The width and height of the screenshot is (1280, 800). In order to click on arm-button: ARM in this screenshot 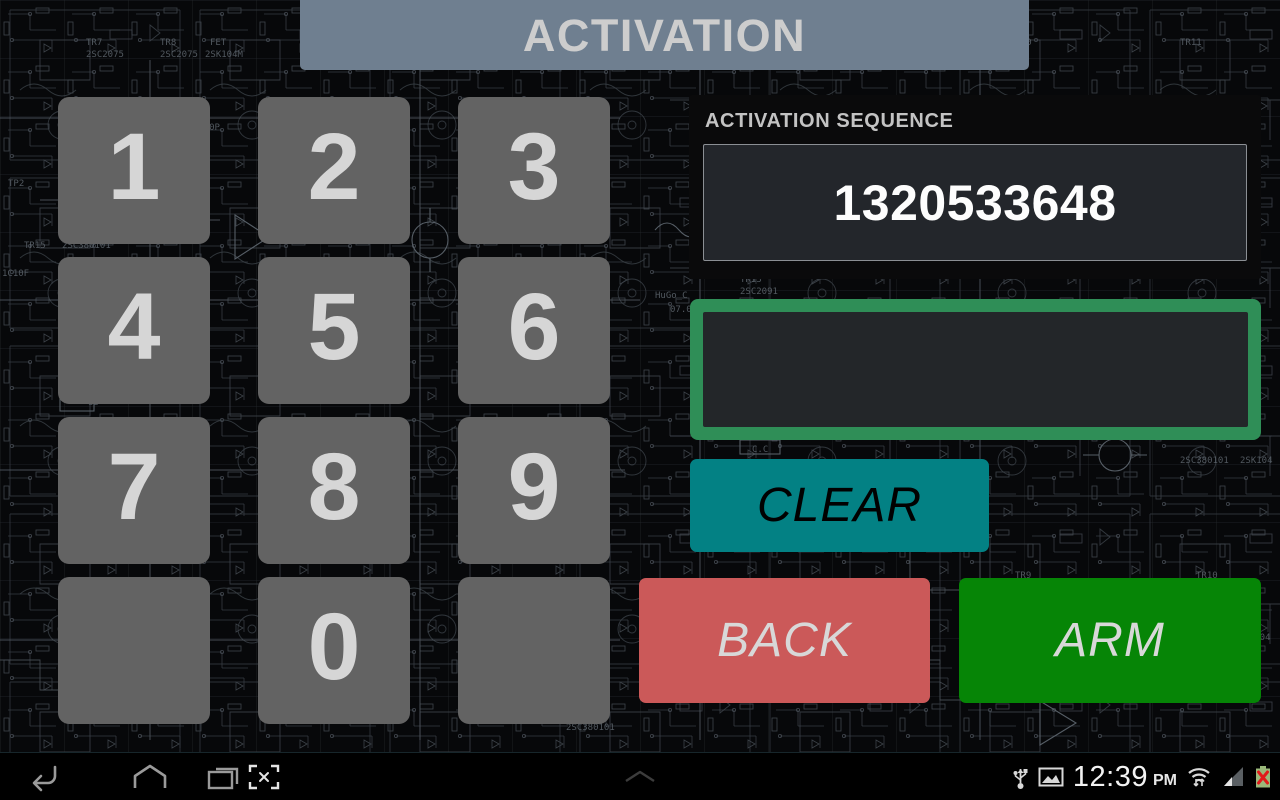, I will do `click(1110, 640)`.